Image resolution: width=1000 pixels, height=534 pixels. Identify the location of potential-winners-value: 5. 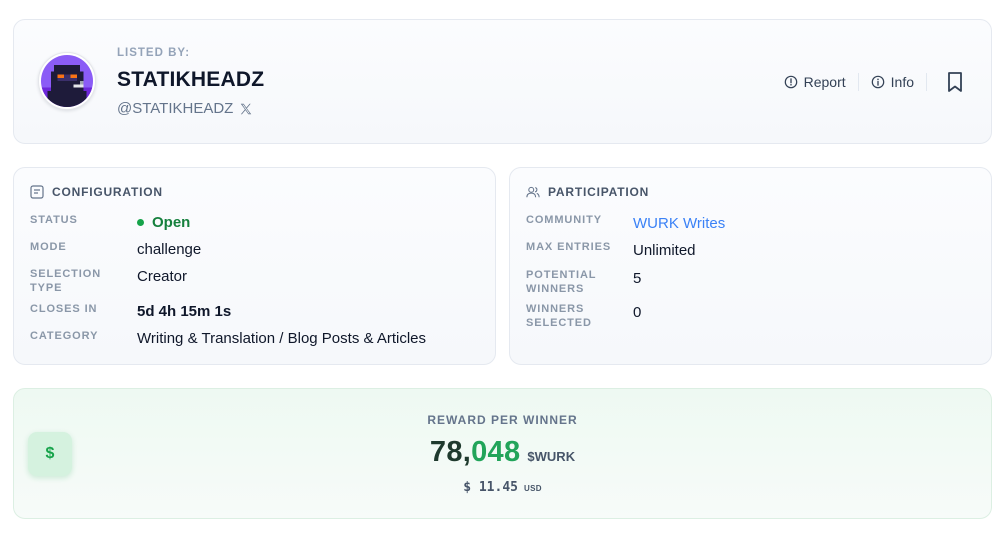
(637, 278).